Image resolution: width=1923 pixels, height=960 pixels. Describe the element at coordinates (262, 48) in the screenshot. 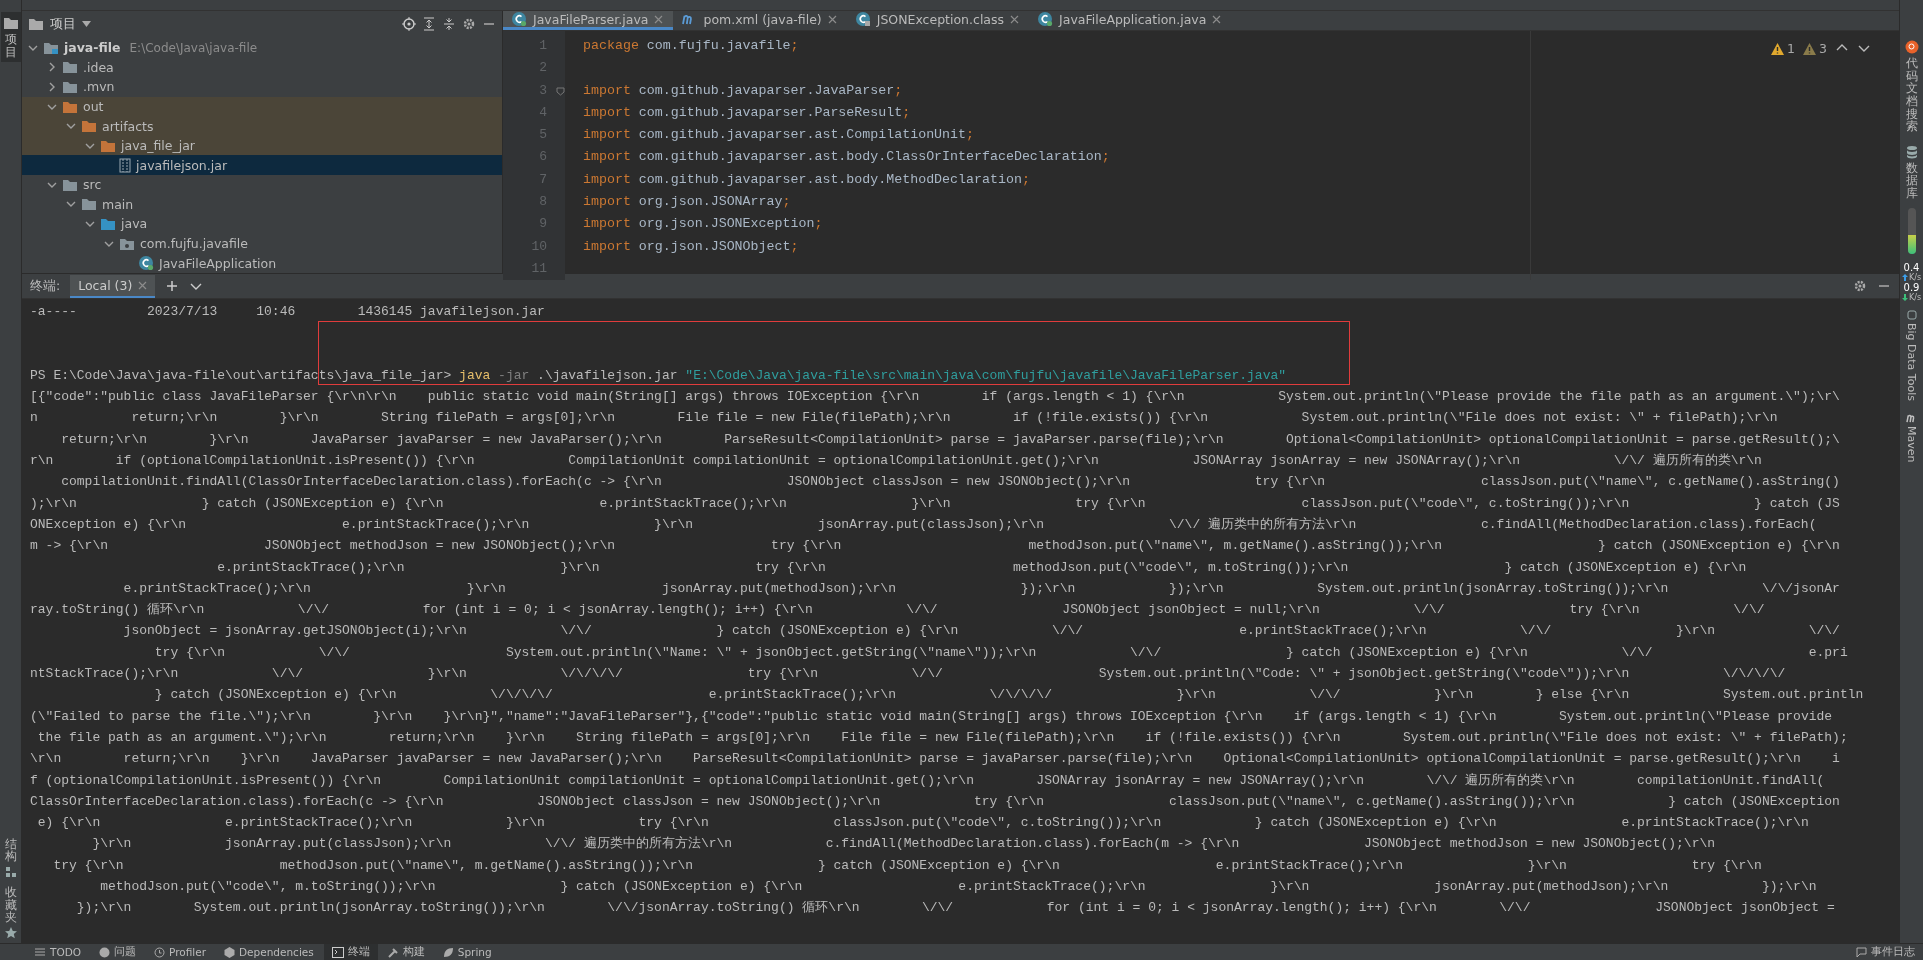

I see `tree-item: java-file E:\Code\Java\java-file` at that location.